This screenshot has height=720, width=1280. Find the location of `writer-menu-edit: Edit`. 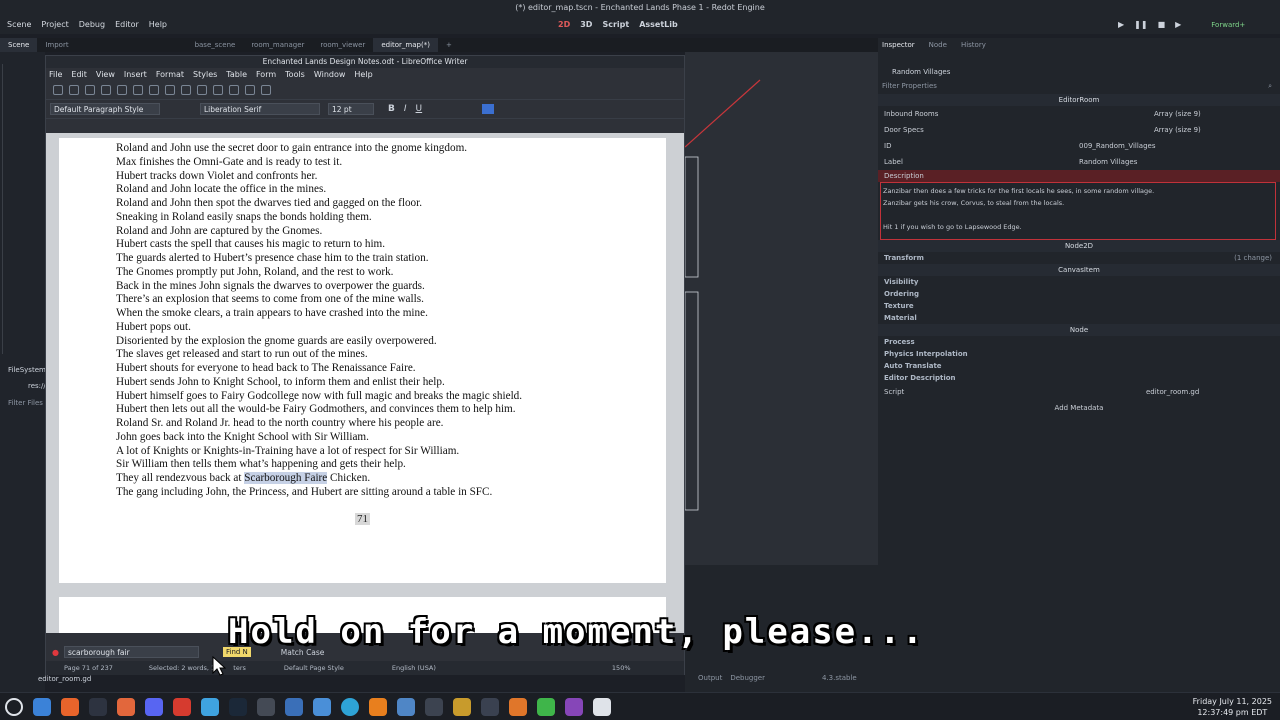

writer-menu-edit: Edit is located at coordinates (79, 74).